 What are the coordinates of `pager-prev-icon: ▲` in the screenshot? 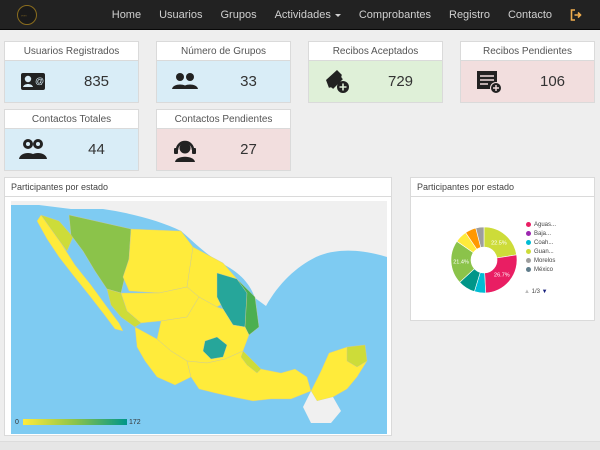 It's located at (527, 292).